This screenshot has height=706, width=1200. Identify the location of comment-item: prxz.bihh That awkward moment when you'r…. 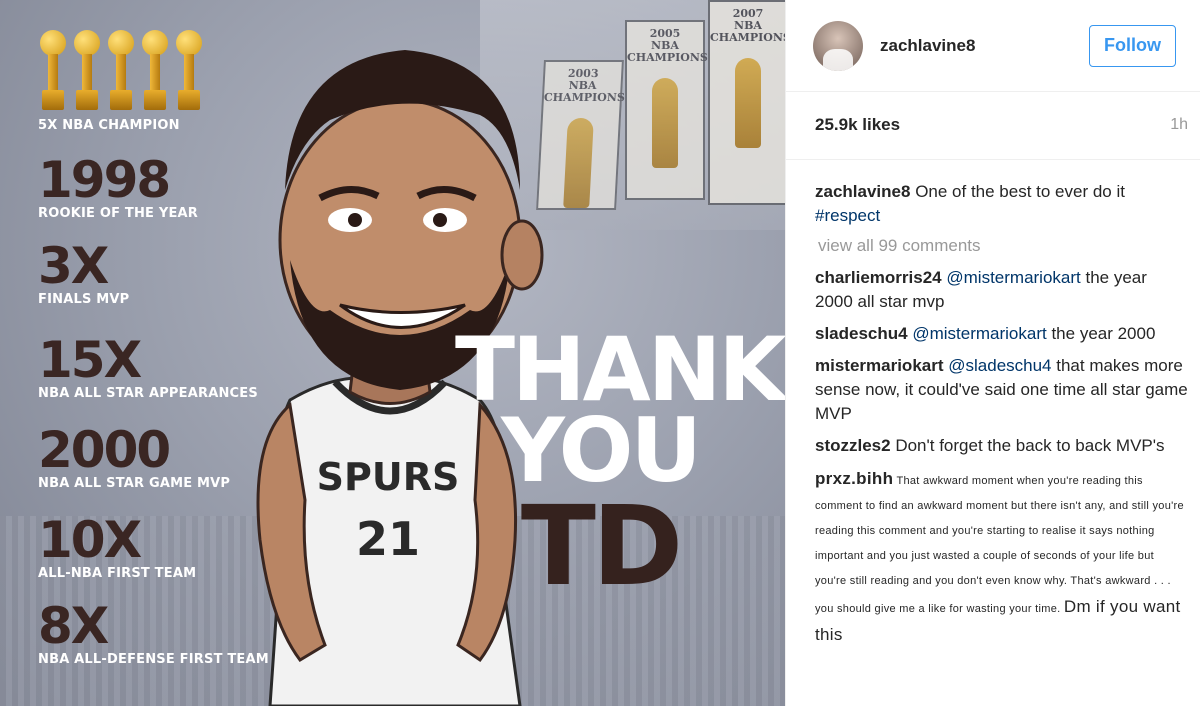
(1001, 558).